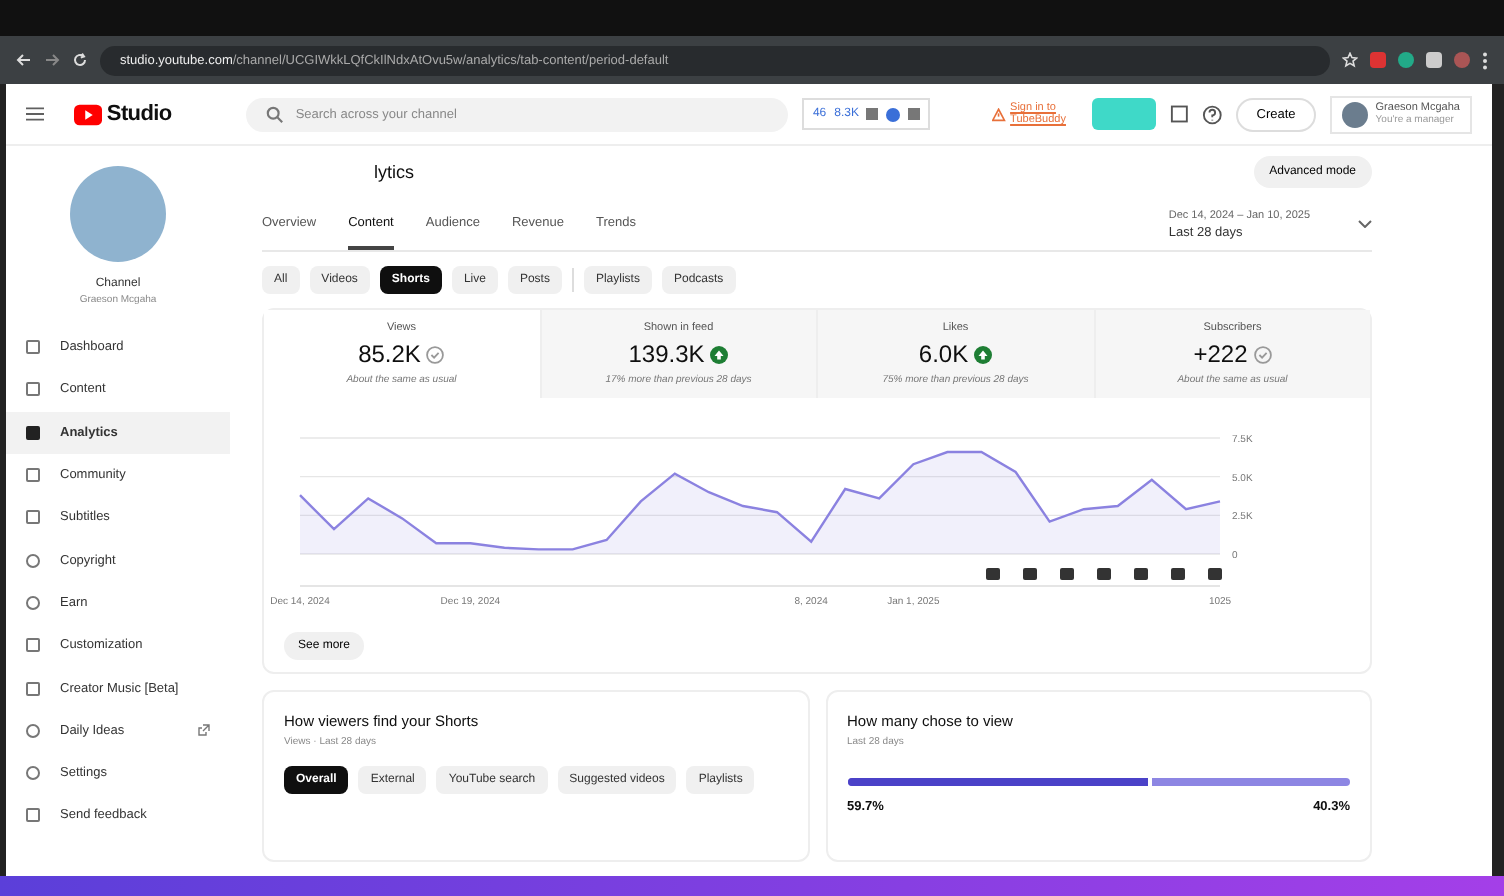 This screenshot has height=896, width=1504. What do you see at coordinates (52, 60) in the screenshot?
I see `forward-icon` at bounding box center [52, 60].